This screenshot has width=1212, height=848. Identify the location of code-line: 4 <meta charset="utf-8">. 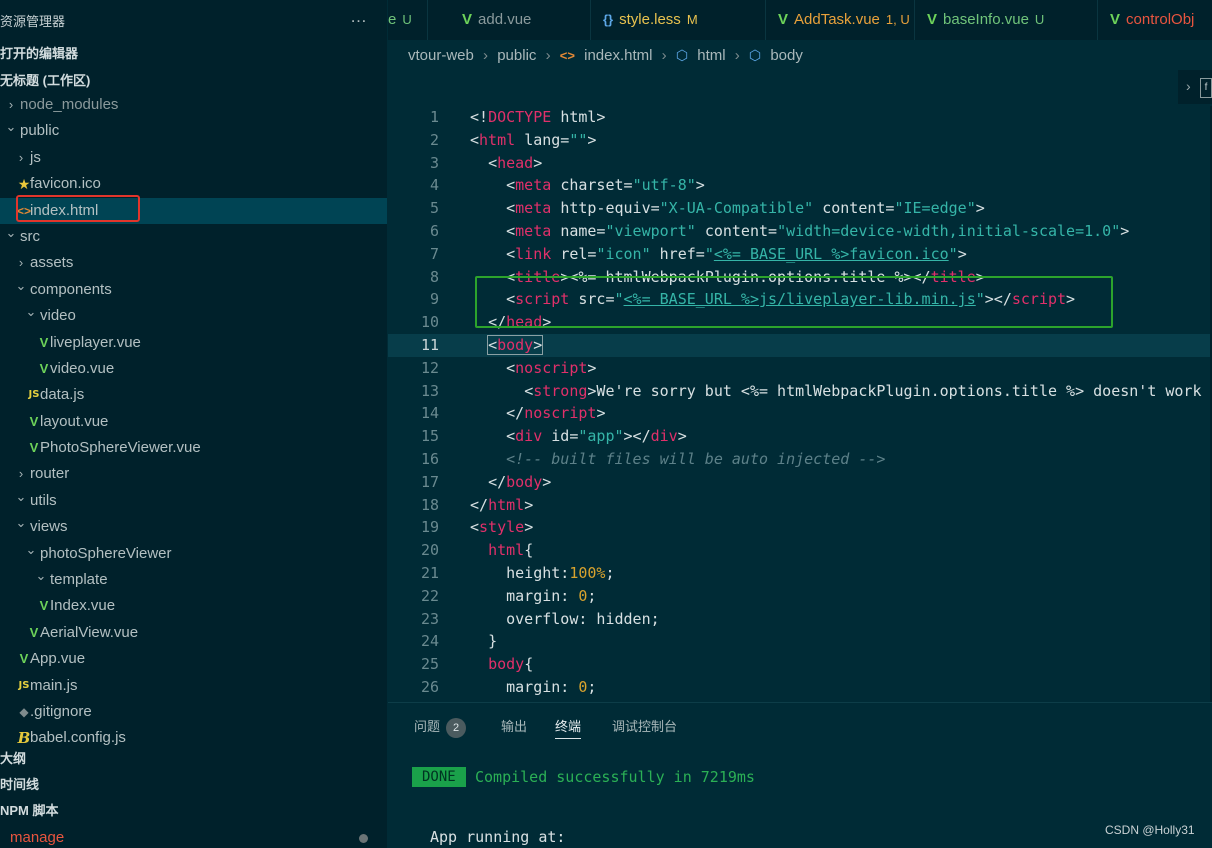
(800, 185).